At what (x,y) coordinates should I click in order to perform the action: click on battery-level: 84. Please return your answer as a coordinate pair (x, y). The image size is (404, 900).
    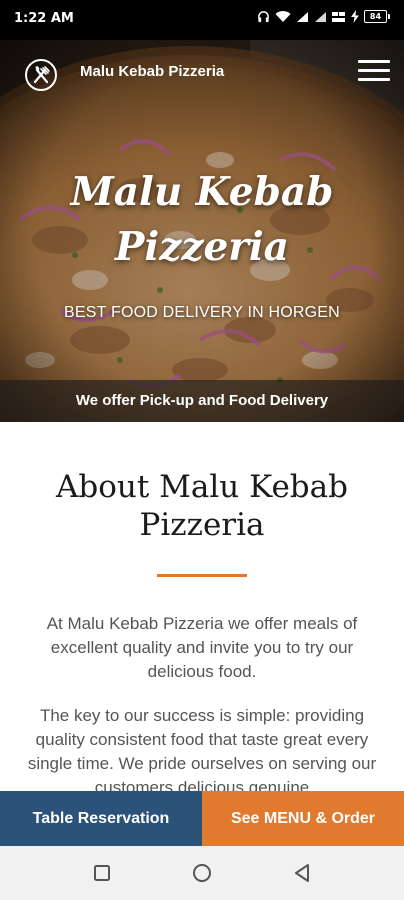
    Looking at the image, I should click on (375, 16).